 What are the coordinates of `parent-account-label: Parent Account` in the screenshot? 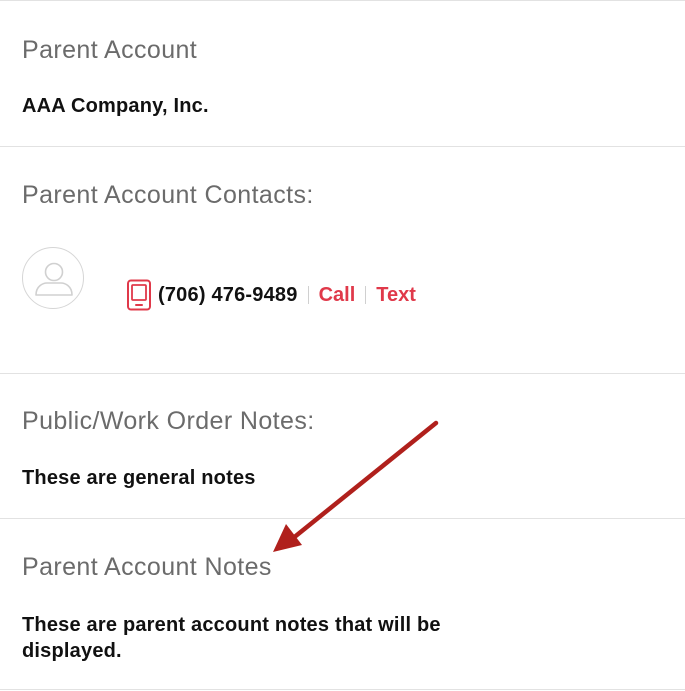 It's located at (110, 50).